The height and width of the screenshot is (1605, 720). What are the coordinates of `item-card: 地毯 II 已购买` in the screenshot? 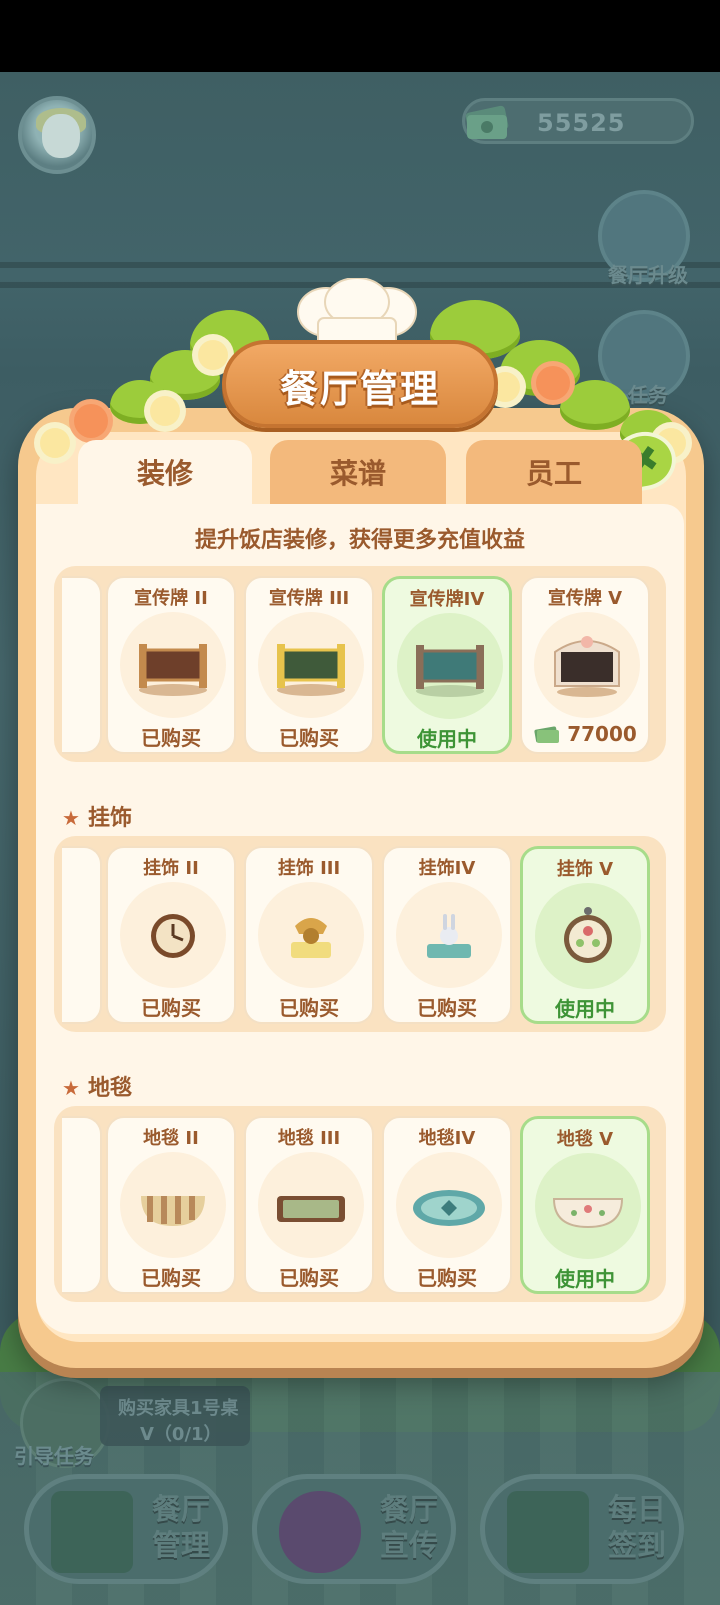 It's located at (171, 1205).